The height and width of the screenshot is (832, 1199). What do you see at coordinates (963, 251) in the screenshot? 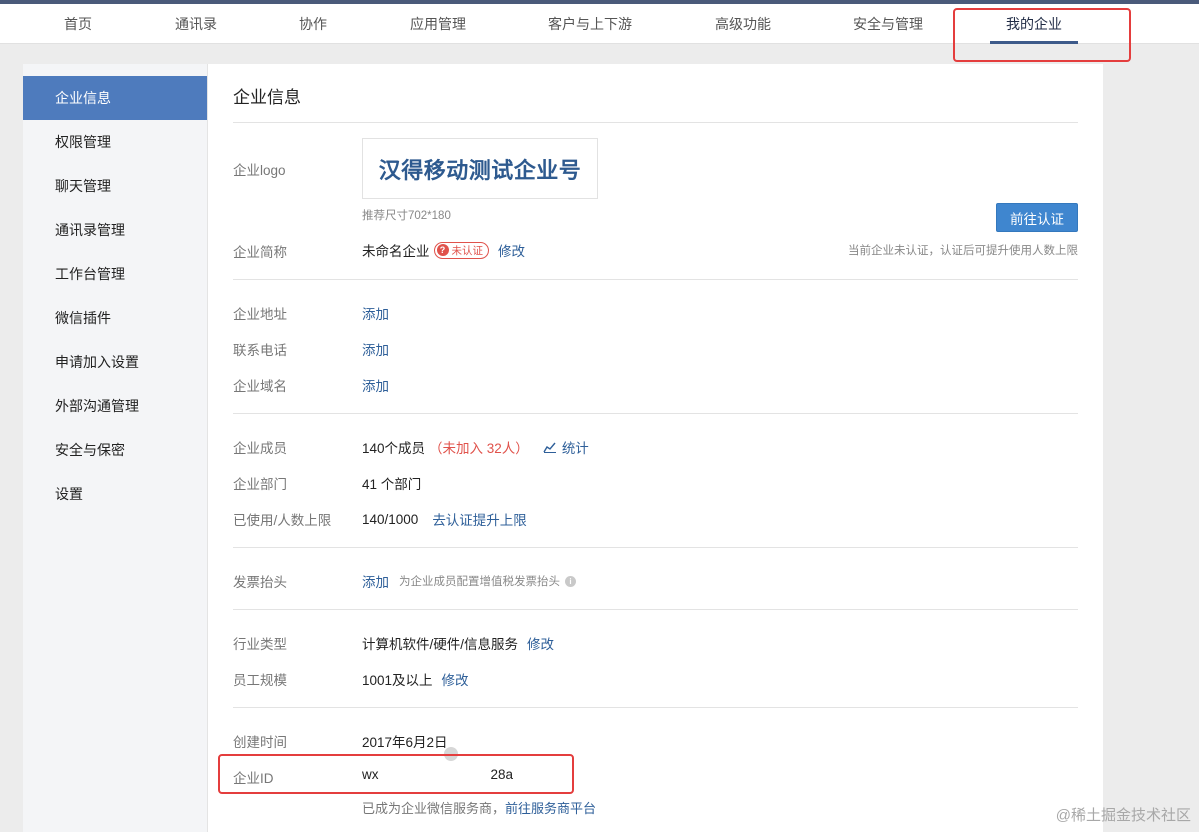
I see `certification-hint: 当前企业未认证，认证后可提升使用人数上限` at bounding box center [963, 251].